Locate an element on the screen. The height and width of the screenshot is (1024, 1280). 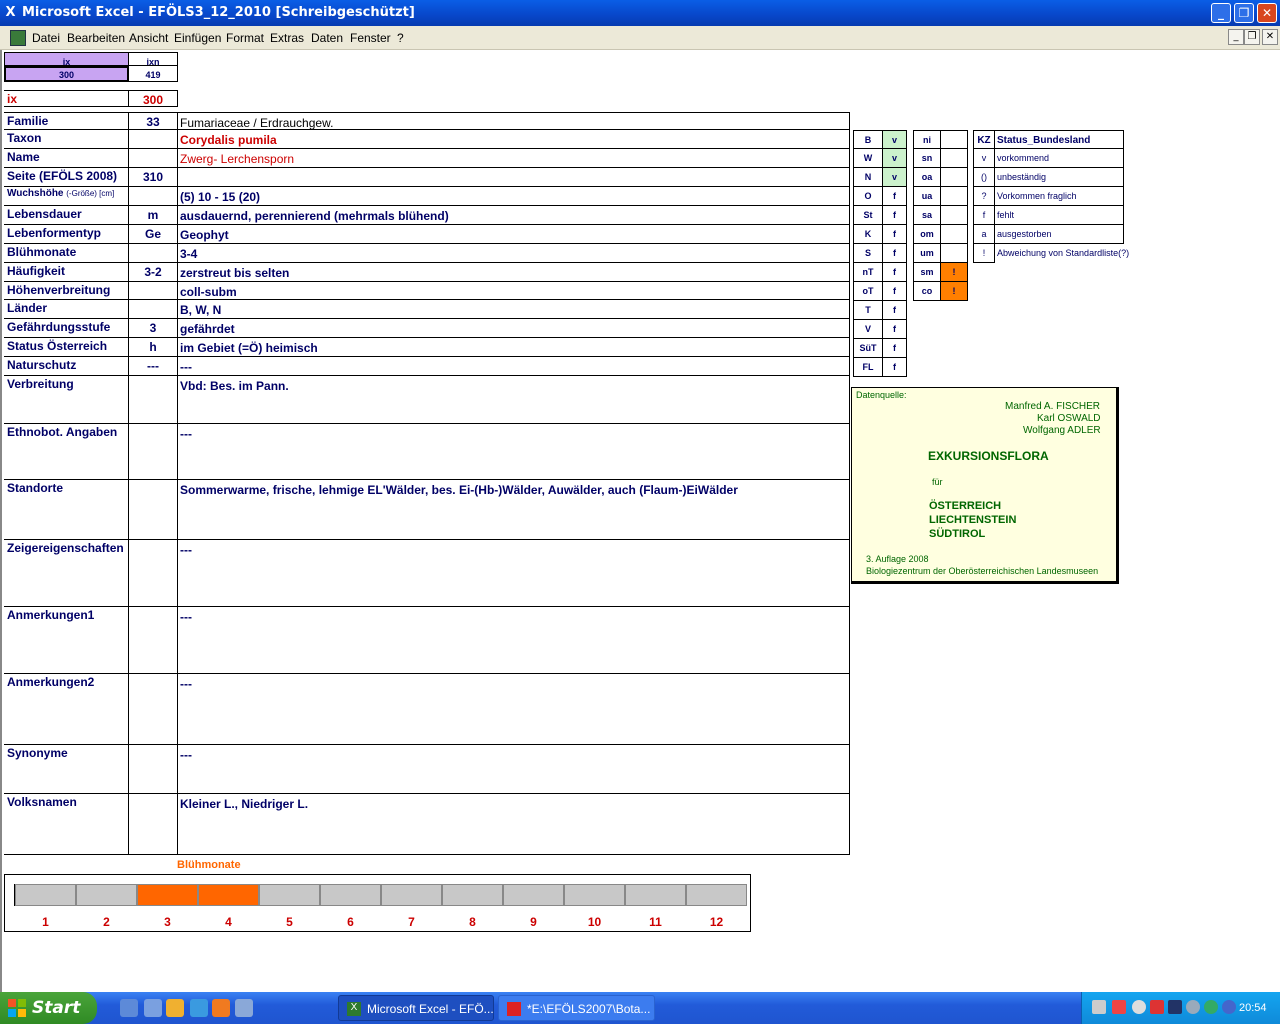
field-value-13: --- is located at coordinates (514, 366).